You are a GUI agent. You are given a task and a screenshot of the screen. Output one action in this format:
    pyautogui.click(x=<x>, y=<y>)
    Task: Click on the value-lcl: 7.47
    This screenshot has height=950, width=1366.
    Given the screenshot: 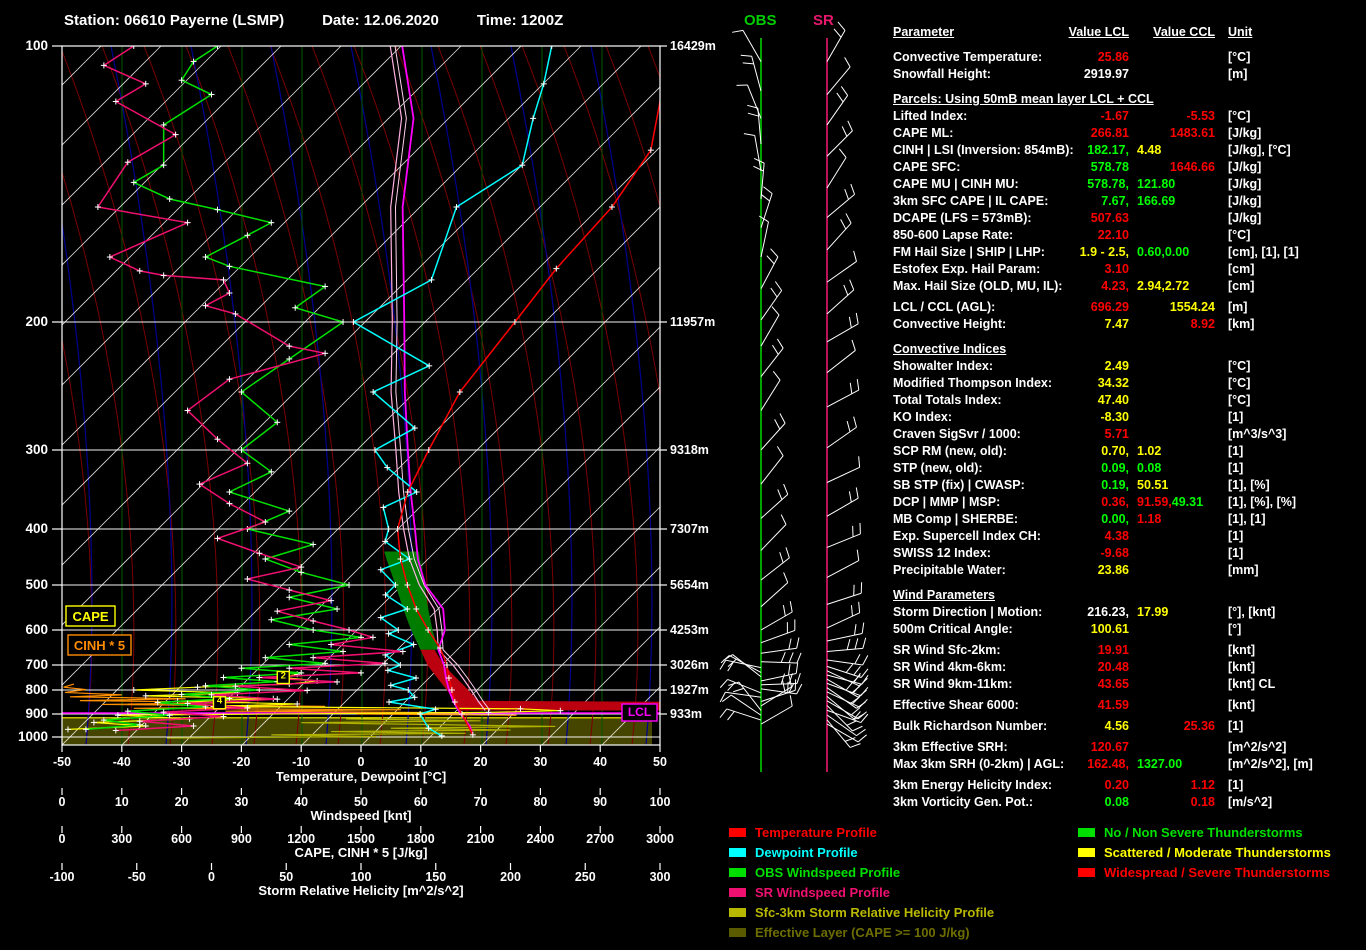 What is the action you would take?
    pyautogui.click(x=1116, y=324)
    